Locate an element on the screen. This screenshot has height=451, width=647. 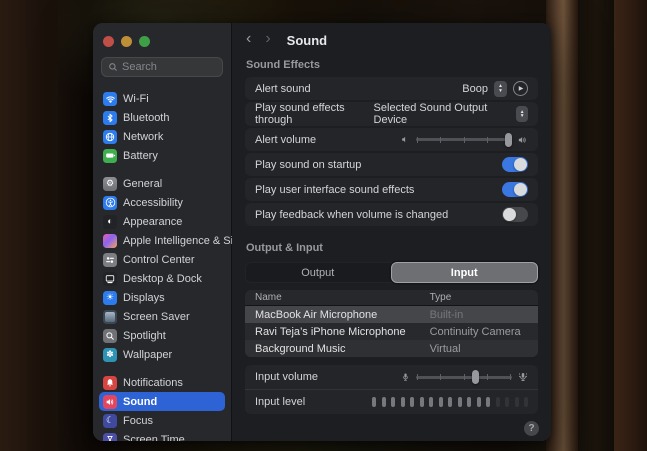
sidebar-item-label: Desktop & Dock is located at coordinates (162, 278).